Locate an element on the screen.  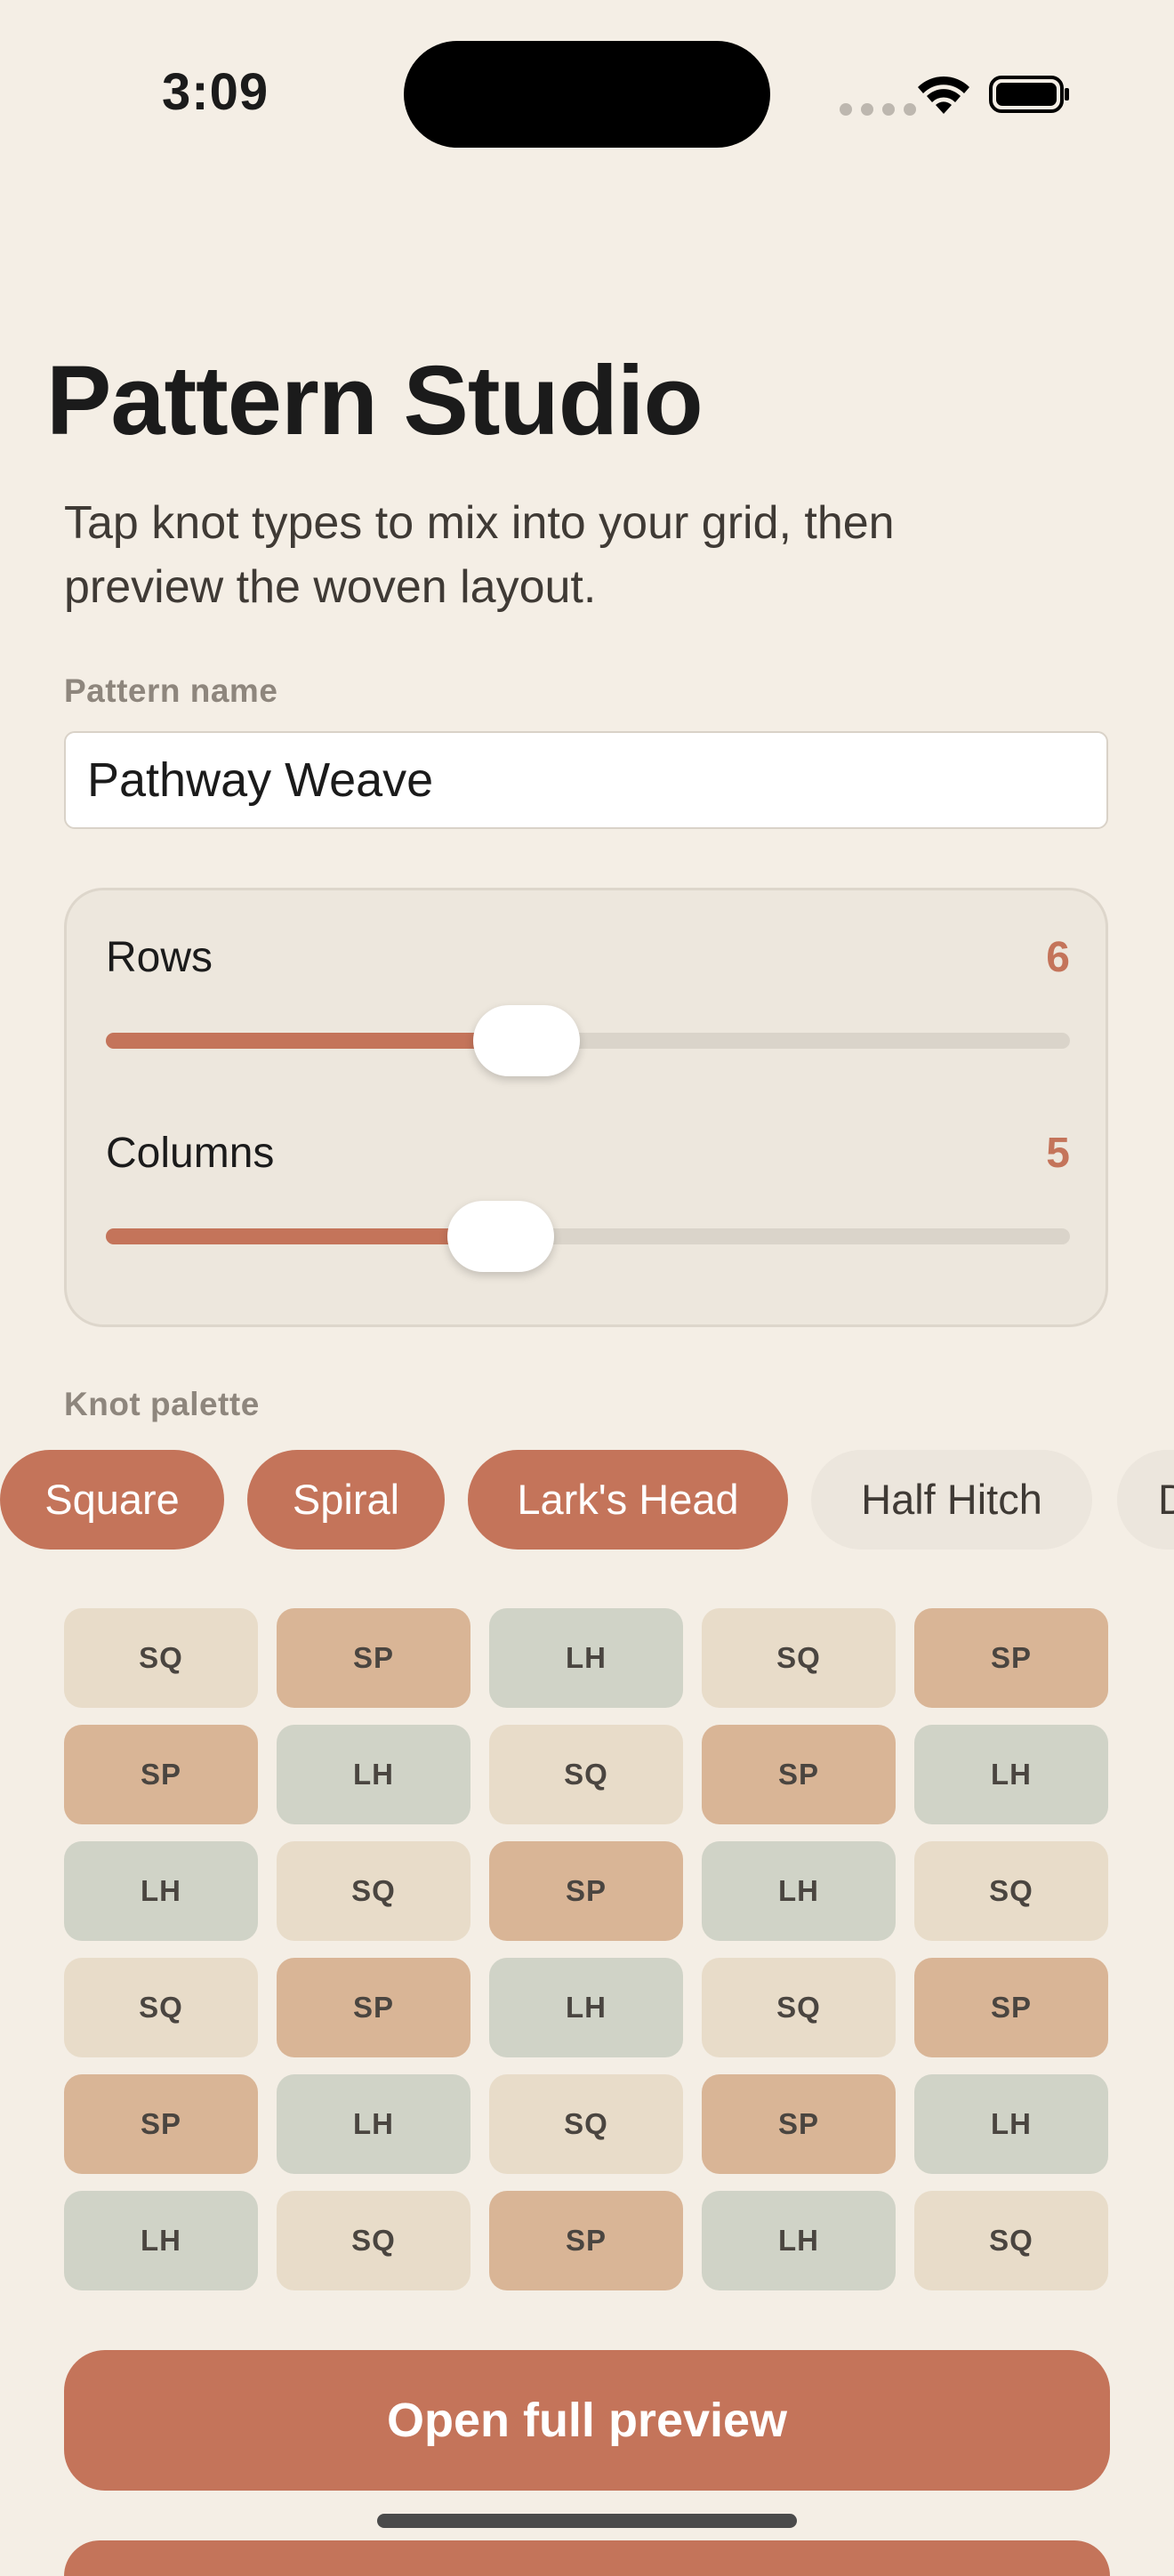
chip-square: Square is located at coordinates (112, 1500).